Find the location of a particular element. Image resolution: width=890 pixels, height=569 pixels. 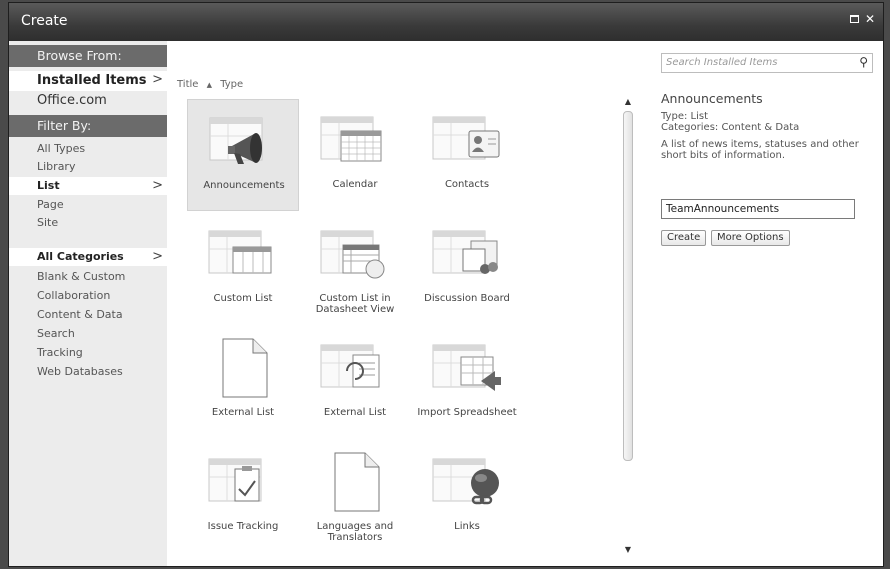

template-tile: Custom List in Datasheet View is located at coordinates (355, 269).